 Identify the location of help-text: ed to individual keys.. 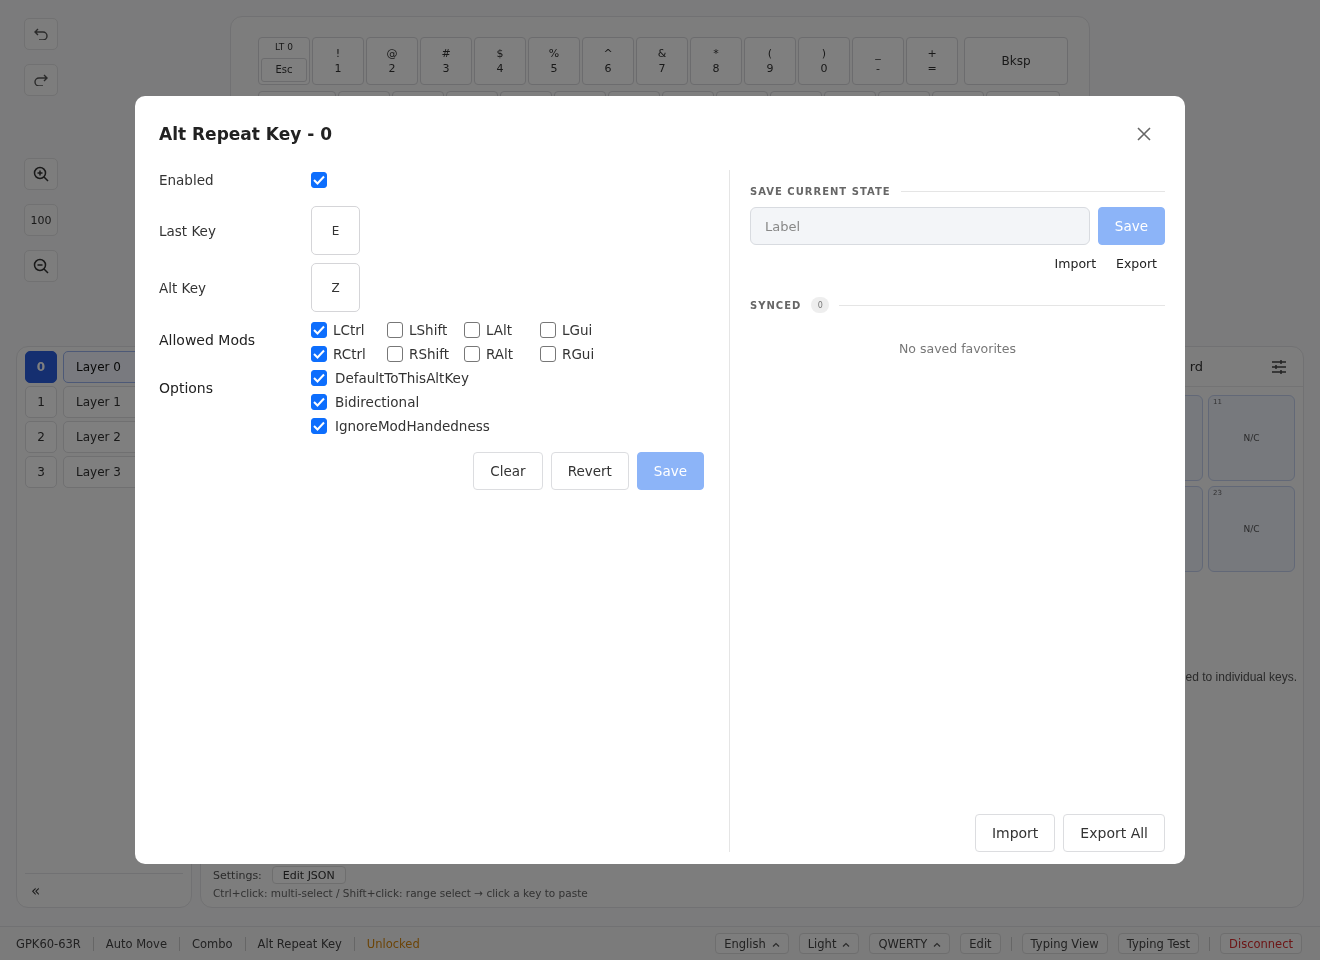
(1241, 676).